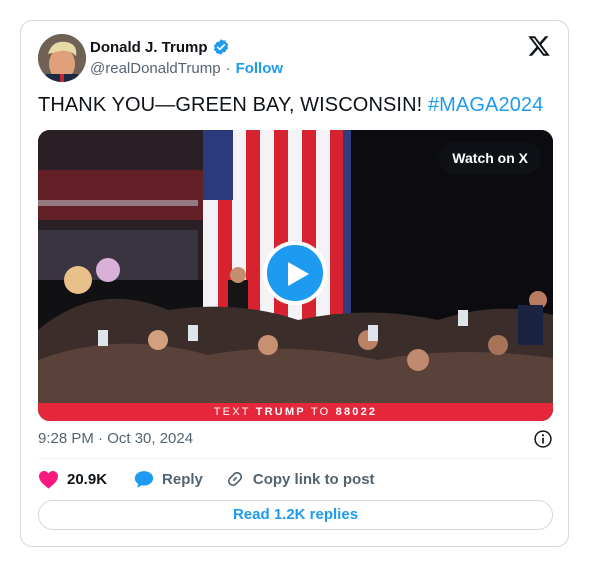 This screenshot has height=568, width=590. What do you see at coordinates (320, 412) in the screenshot?
I see `banner-text-middle: TO` at bounding box center [320, 412].